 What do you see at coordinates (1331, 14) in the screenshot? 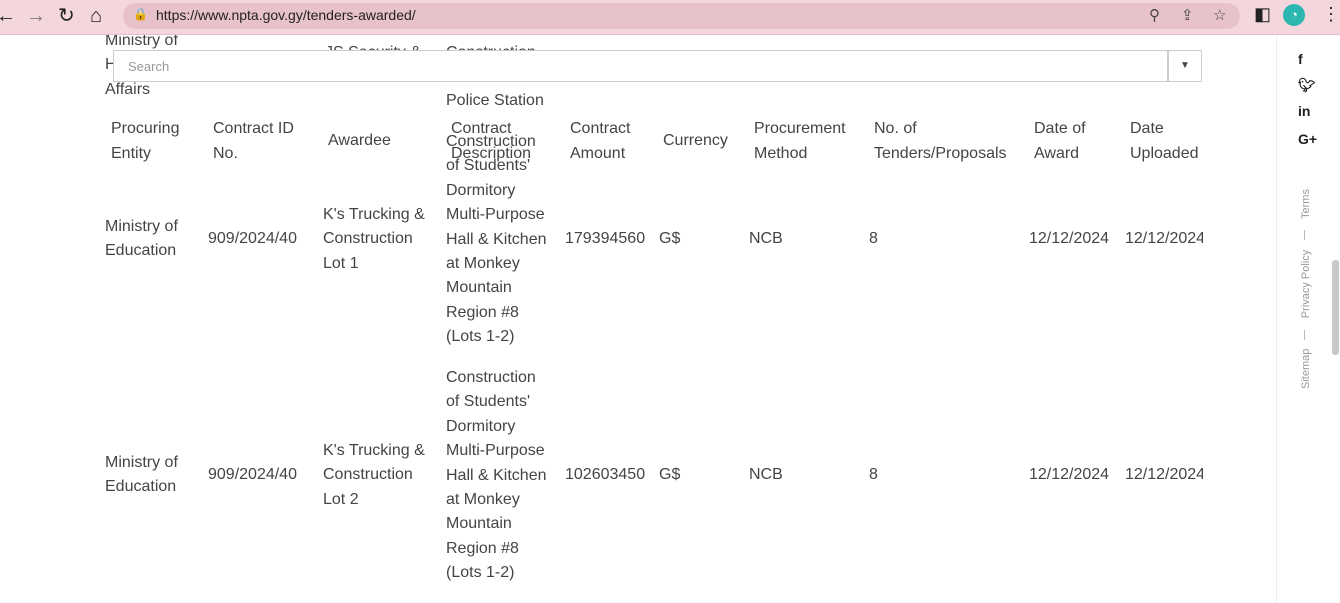
I see `menu-kebab-icon: ⋮` at bounding box center [1331, 14].